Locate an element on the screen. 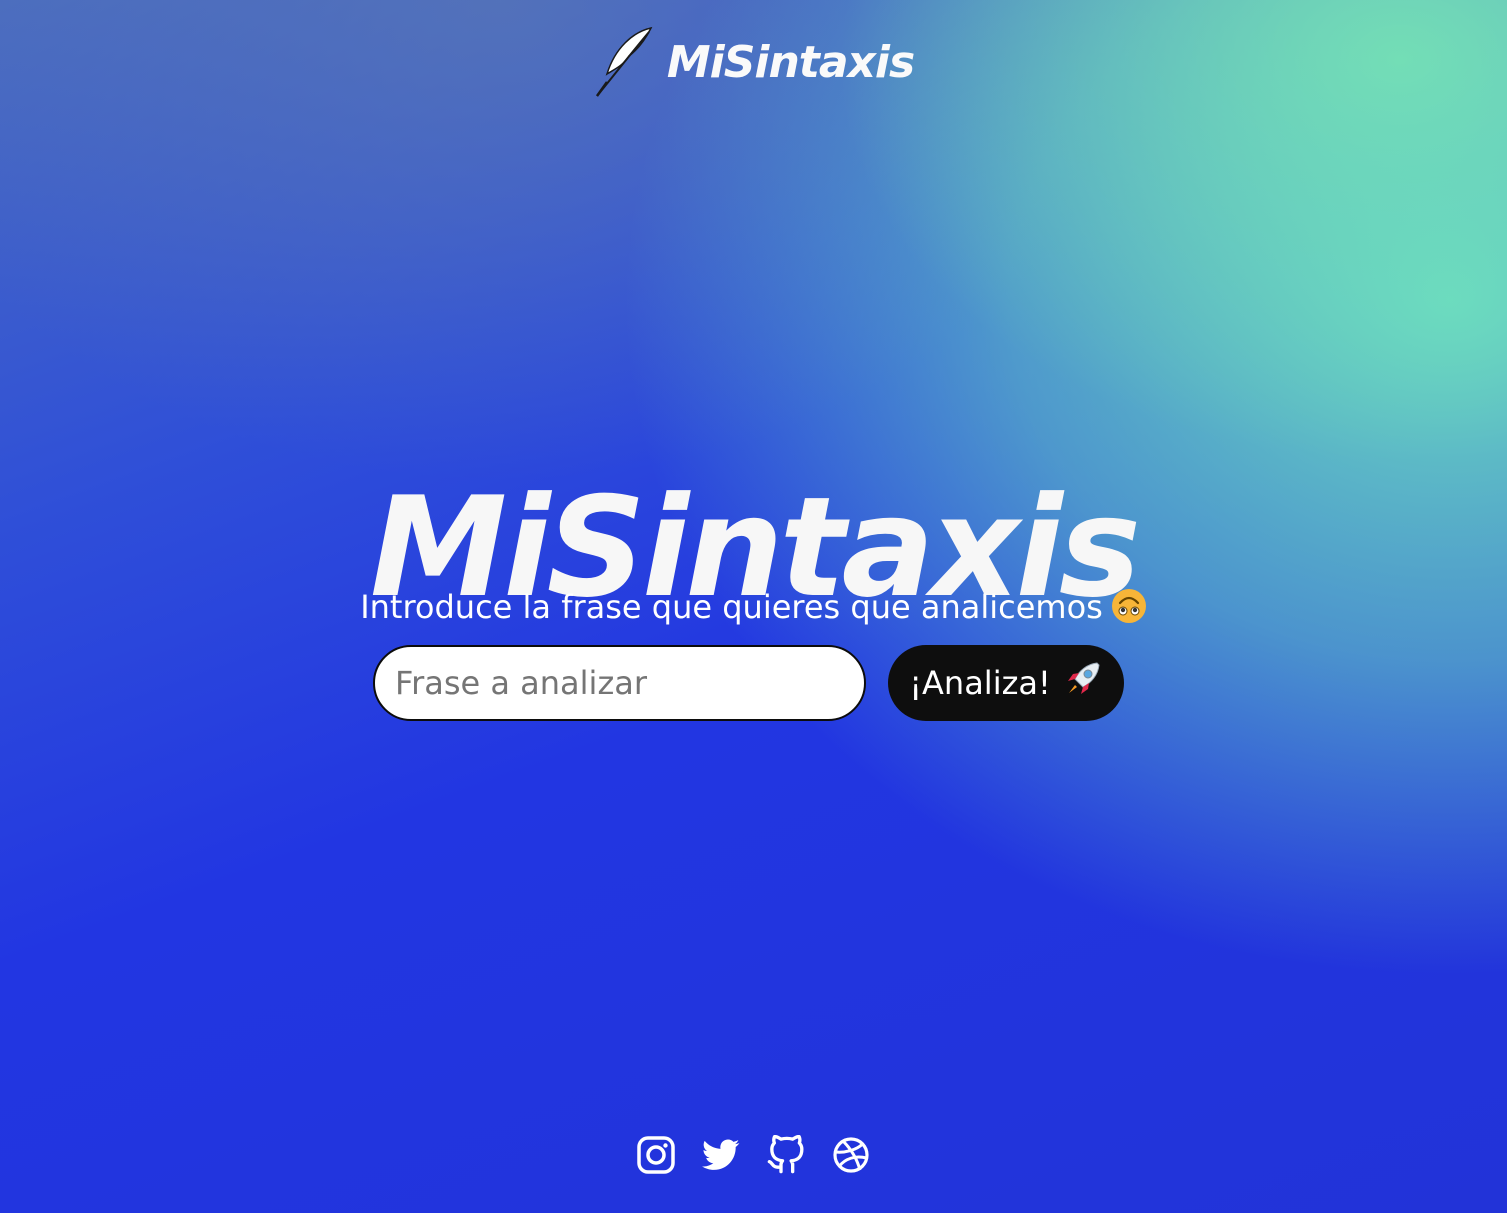  dribbble-icon is located at coordinates (851, 1155).